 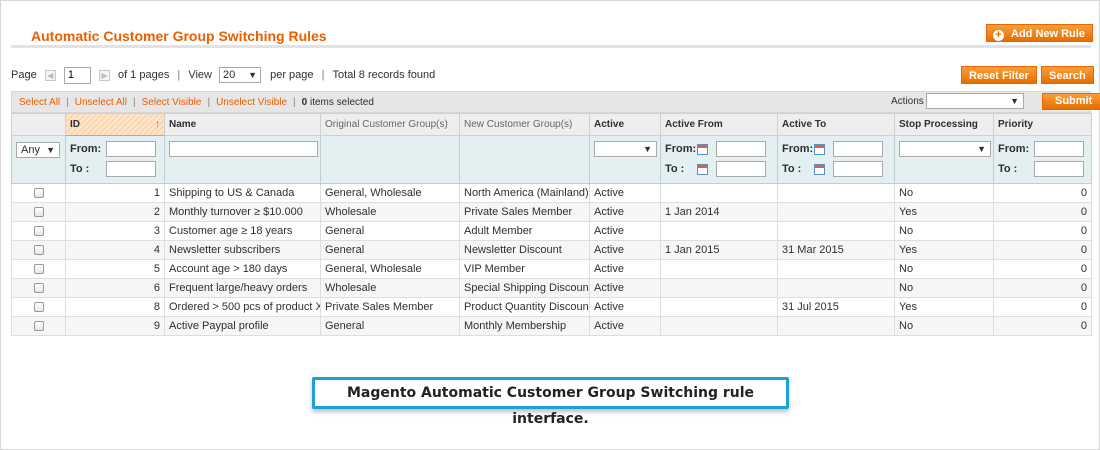 I want to click on header-stop-processing: Stop Processing, so click(x=944, y=124).